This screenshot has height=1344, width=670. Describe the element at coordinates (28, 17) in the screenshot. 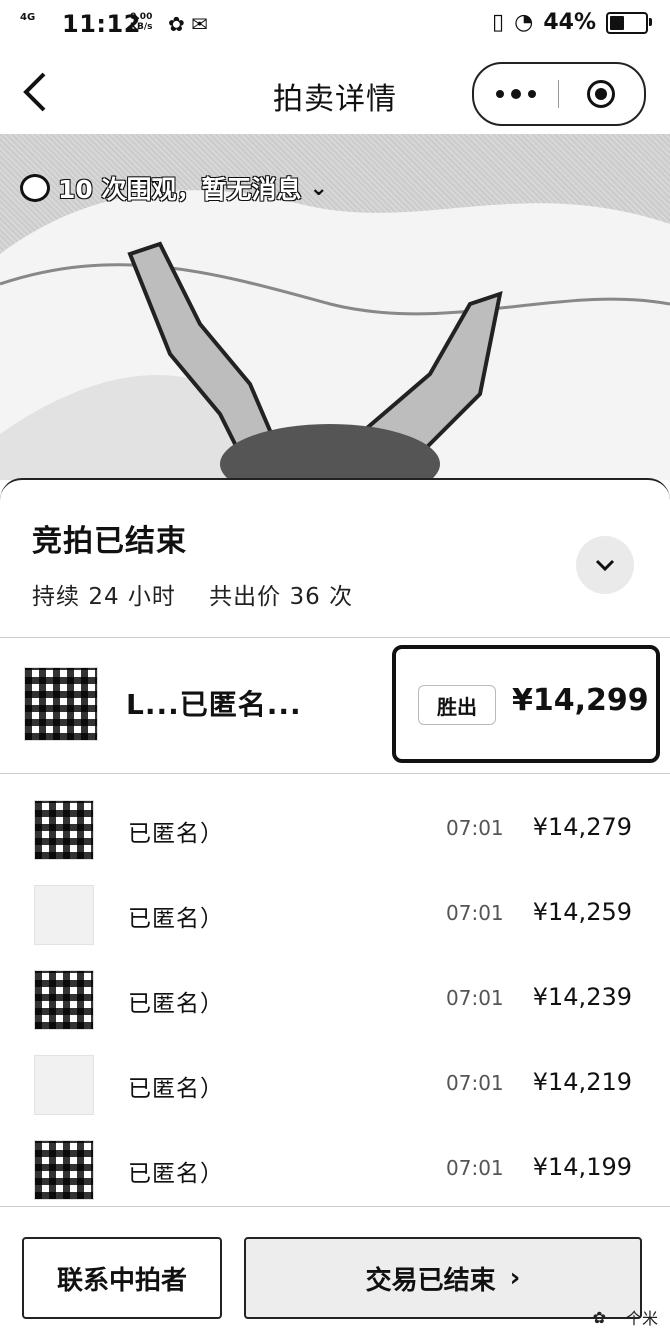

I see `network-indicator: 4G` at that location.